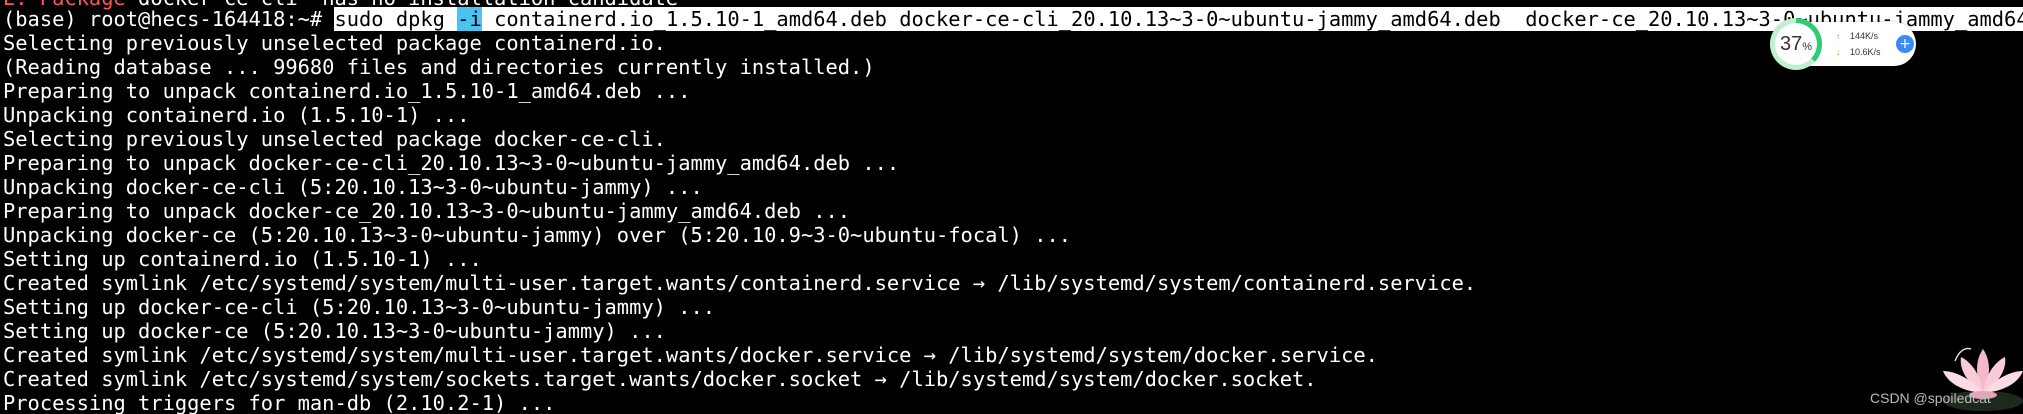  I want to click on cpu-gauge: 37%, so click(1796, 44).